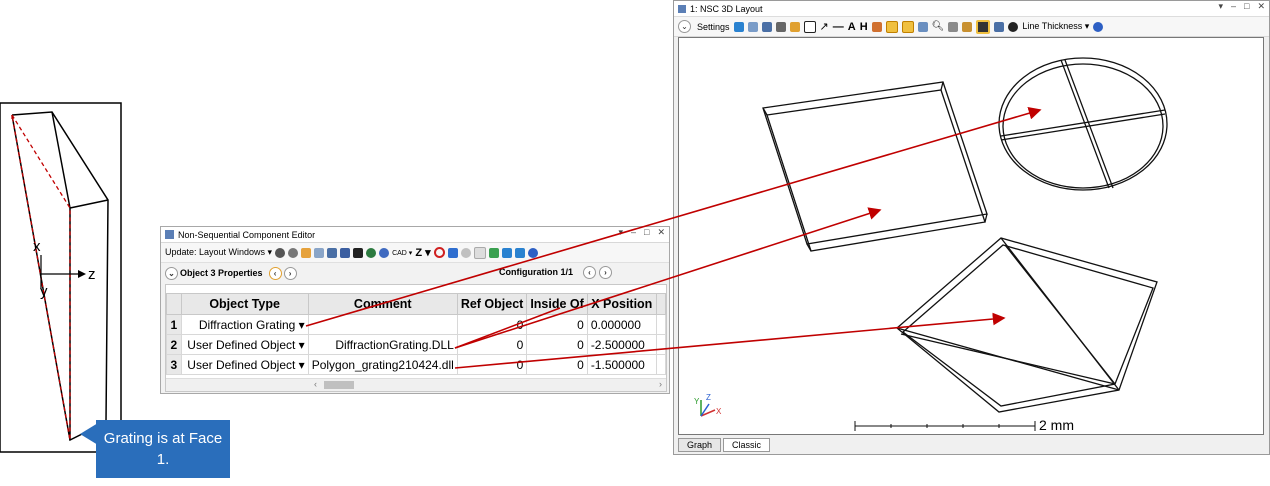 This screenshot has height=486, width=1270. I want to click on prev-config-button: ‹, so click(589, 272).